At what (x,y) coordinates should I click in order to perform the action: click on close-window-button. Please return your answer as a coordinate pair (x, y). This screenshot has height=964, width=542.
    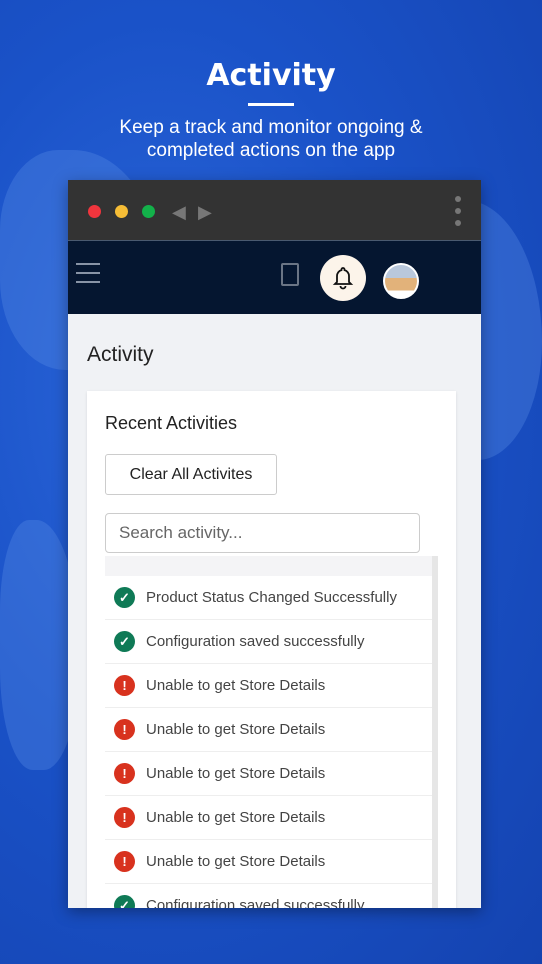
    Looking at the image, I should click on (94, 211).